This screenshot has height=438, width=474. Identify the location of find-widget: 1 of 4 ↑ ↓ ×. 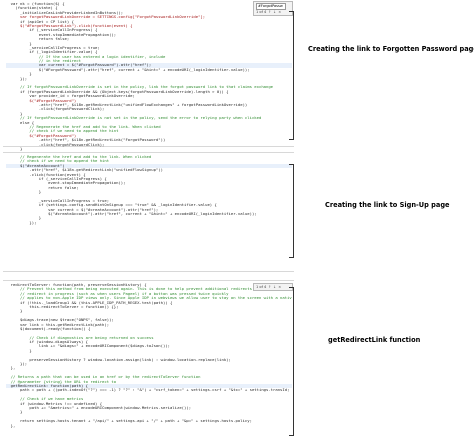
(273, 287).